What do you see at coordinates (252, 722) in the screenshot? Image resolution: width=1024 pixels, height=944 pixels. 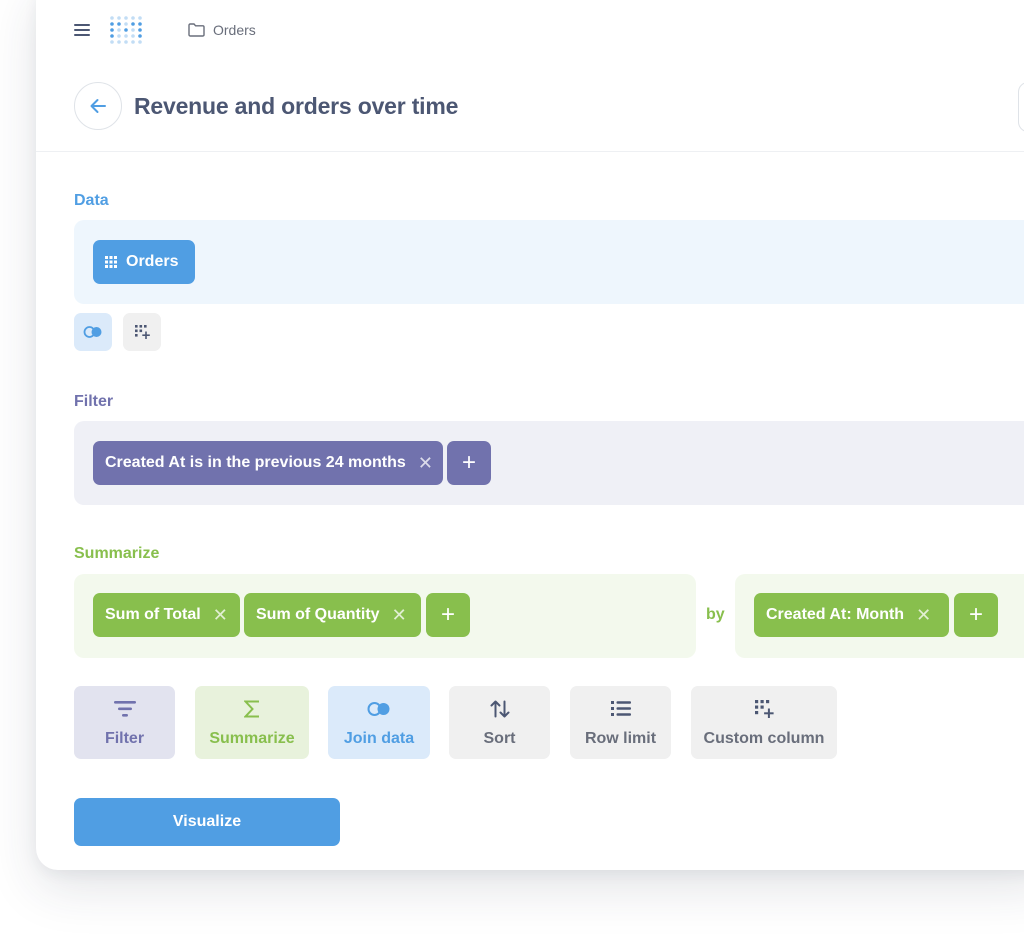 I see `summarize-action-button: Summarize` at bounding box center [252, 722].